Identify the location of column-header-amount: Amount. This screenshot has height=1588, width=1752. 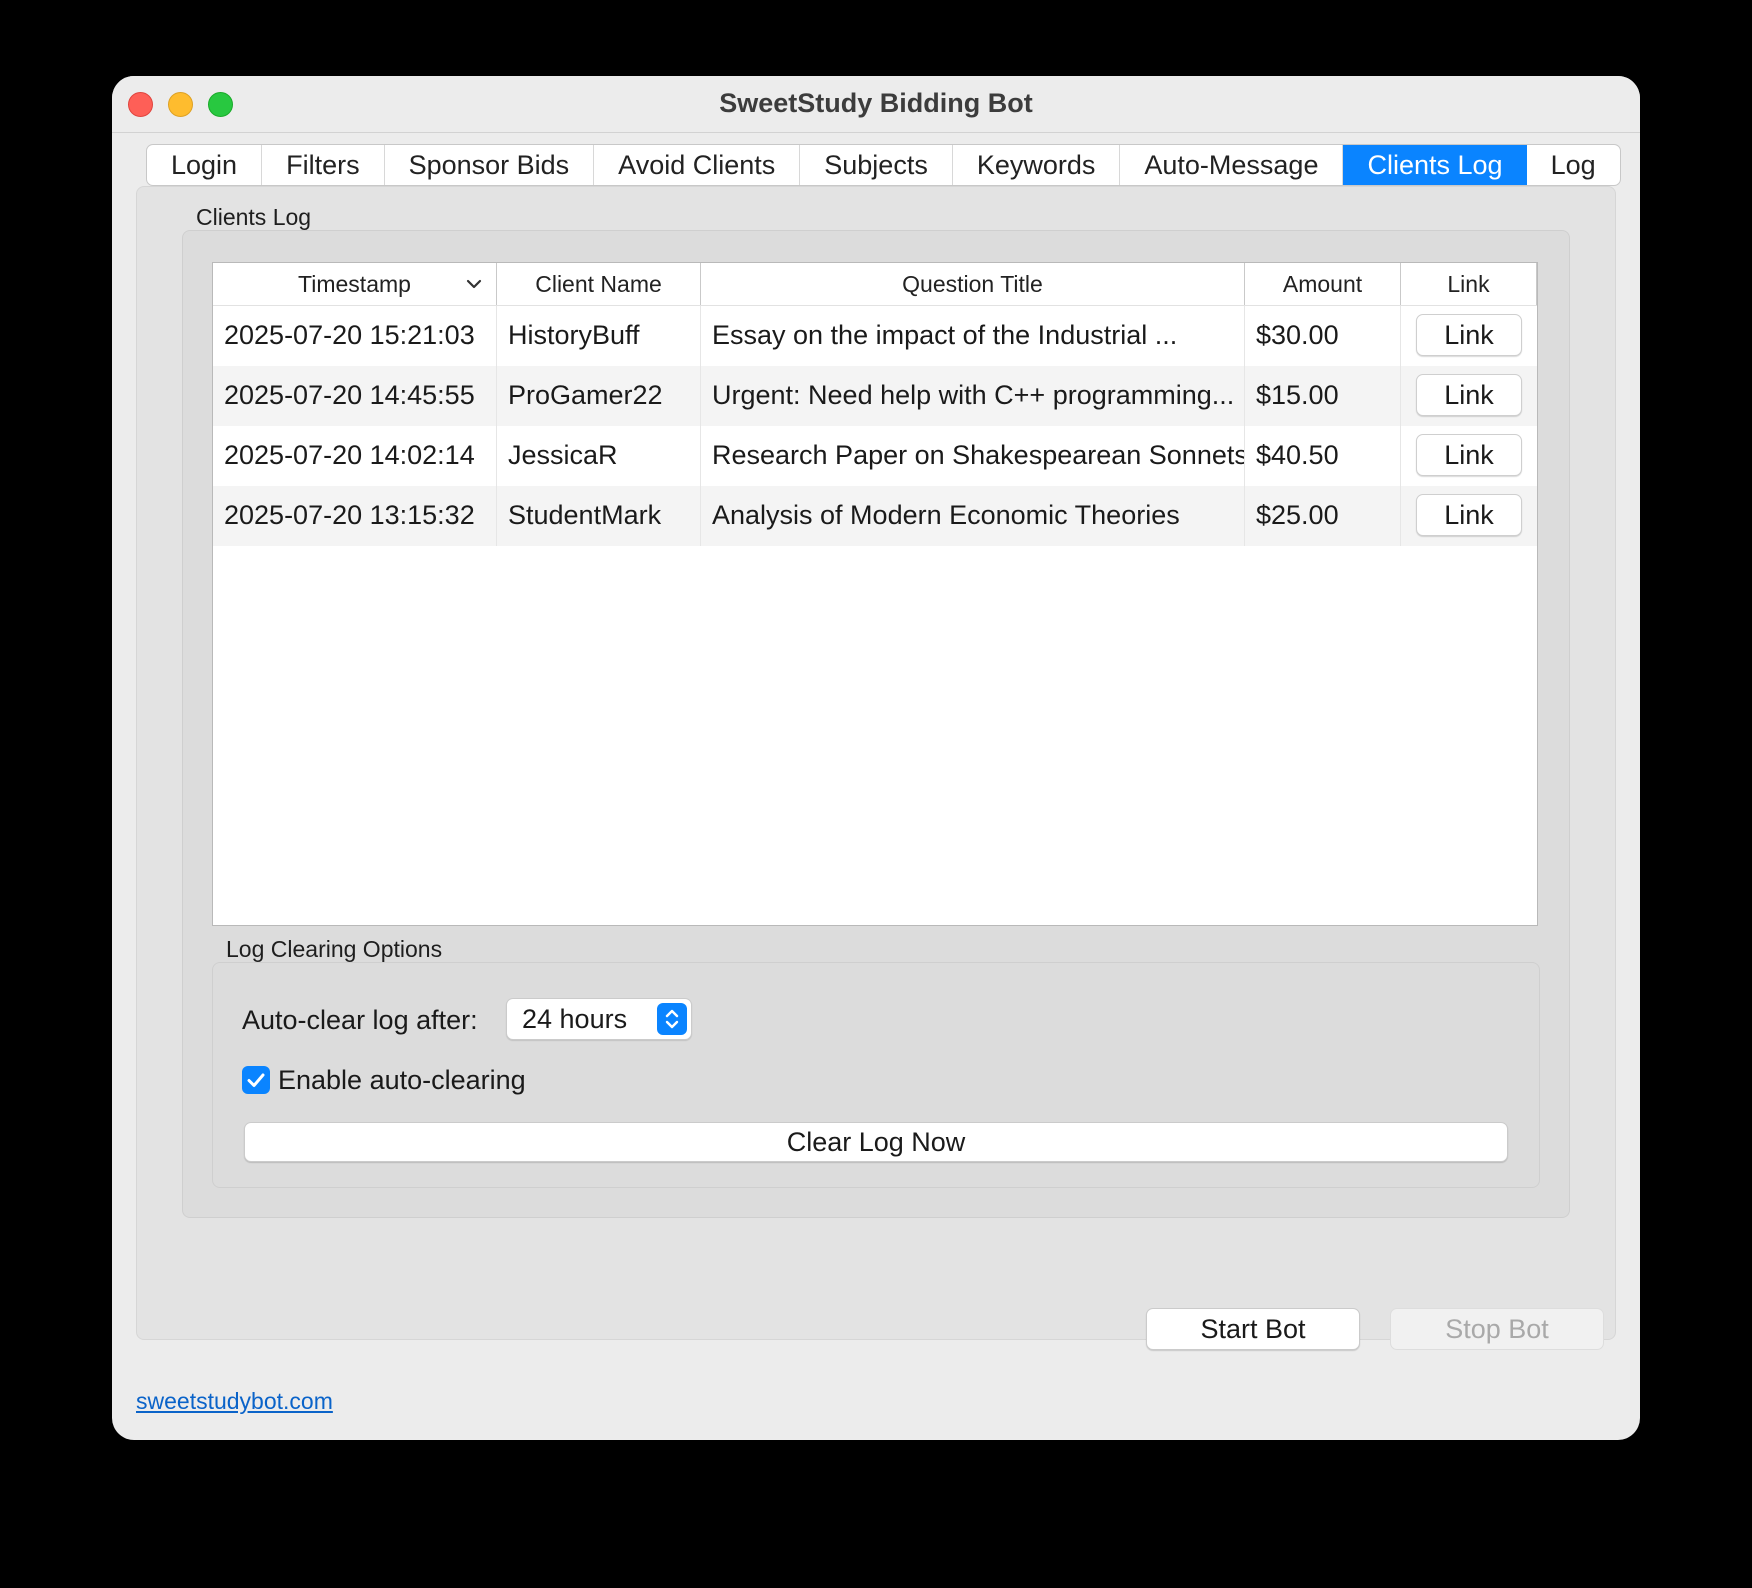
(1323, 284).